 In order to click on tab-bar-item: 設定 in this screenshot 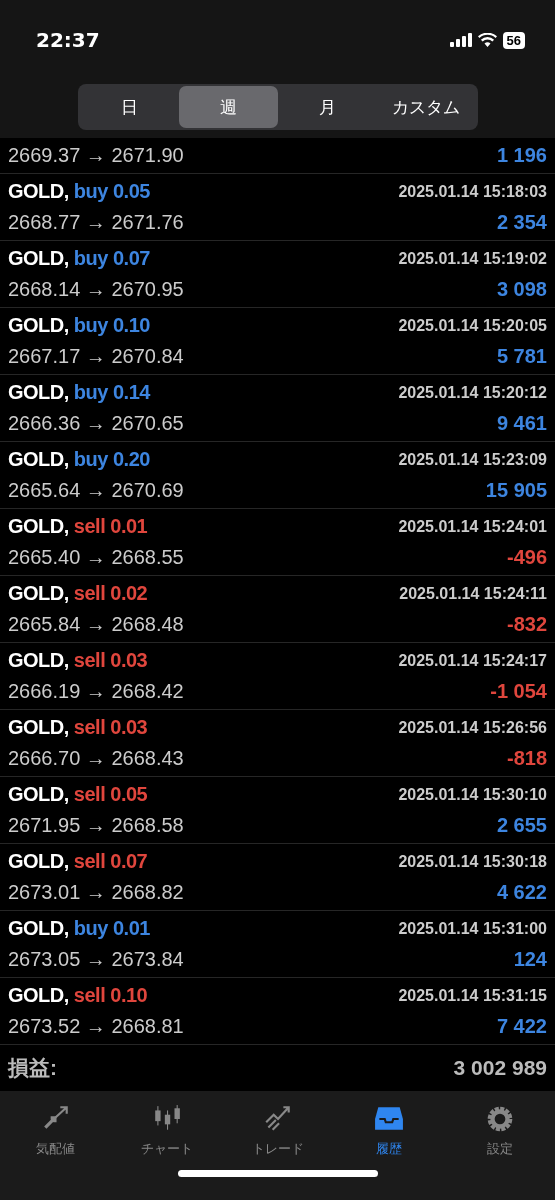, I will do `click(499, 1131)`.